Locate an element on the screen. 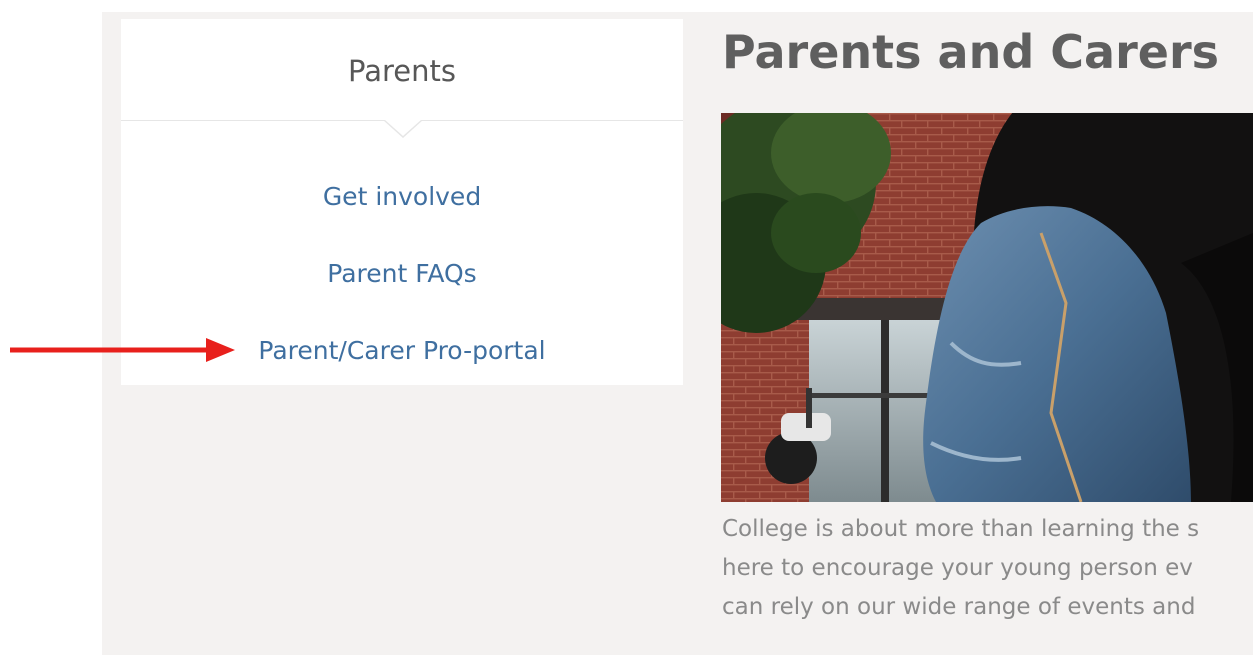  header-notch-fill is located at coordinates (403, 128).